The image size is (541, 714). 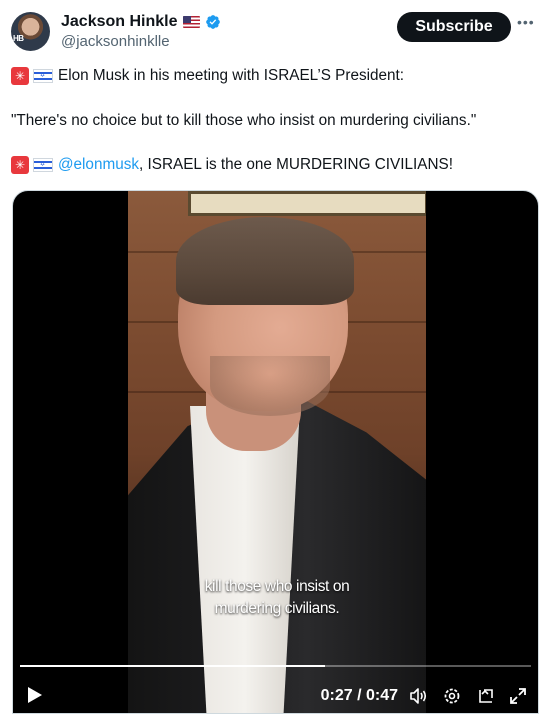 I want to click on mention-link: @elonmusk, so click(x=98, y=165).